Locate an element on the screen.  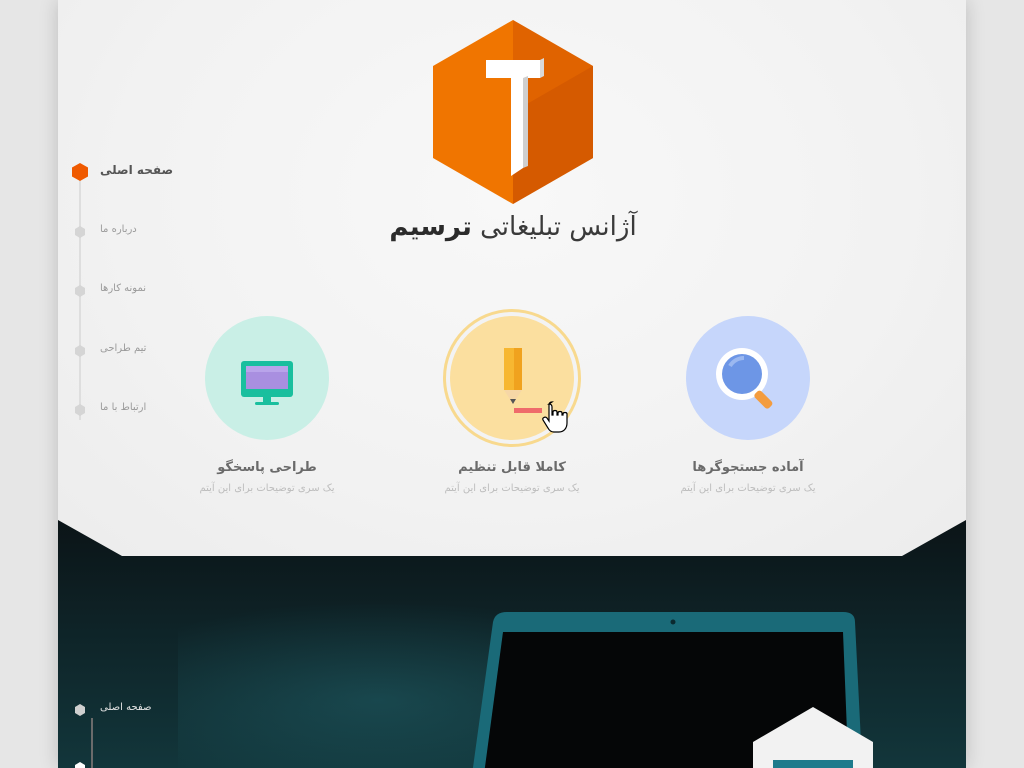
brand-title: آژانس تبلیغاتی ترسیم is located at coordinates (513, 227).